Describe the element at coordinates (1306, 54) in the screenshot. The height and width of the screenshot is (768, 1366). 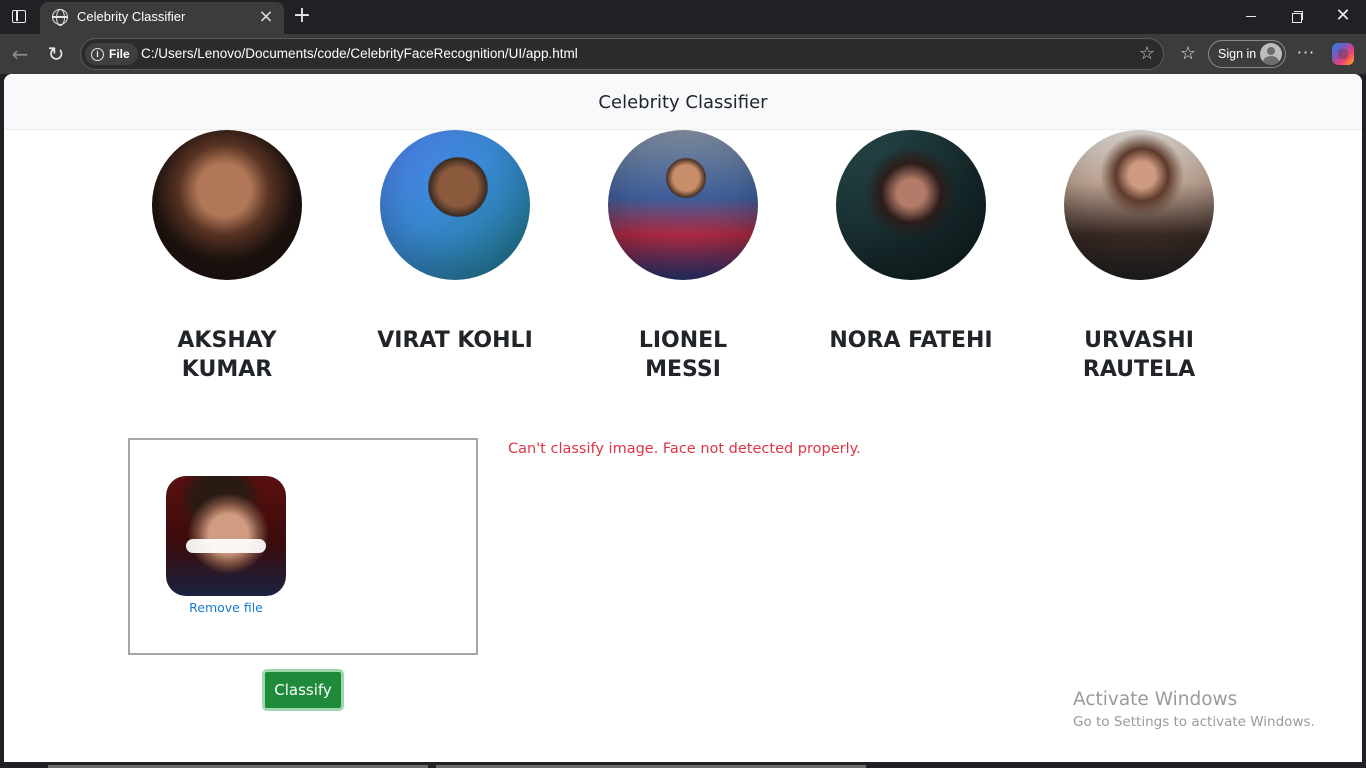
I see `more-options-icon: ···` at that location.